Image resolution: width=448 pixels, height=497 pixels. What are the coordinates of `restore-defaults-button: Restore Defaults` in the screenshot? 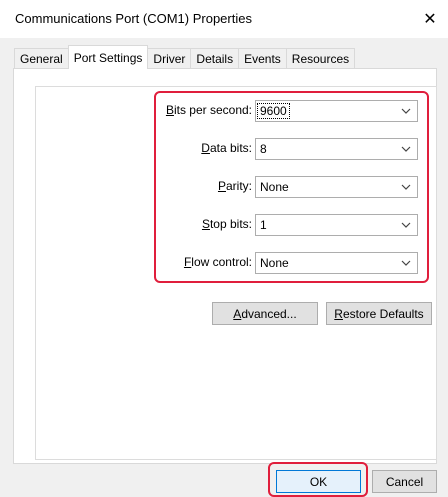 It's located at (379, 313).